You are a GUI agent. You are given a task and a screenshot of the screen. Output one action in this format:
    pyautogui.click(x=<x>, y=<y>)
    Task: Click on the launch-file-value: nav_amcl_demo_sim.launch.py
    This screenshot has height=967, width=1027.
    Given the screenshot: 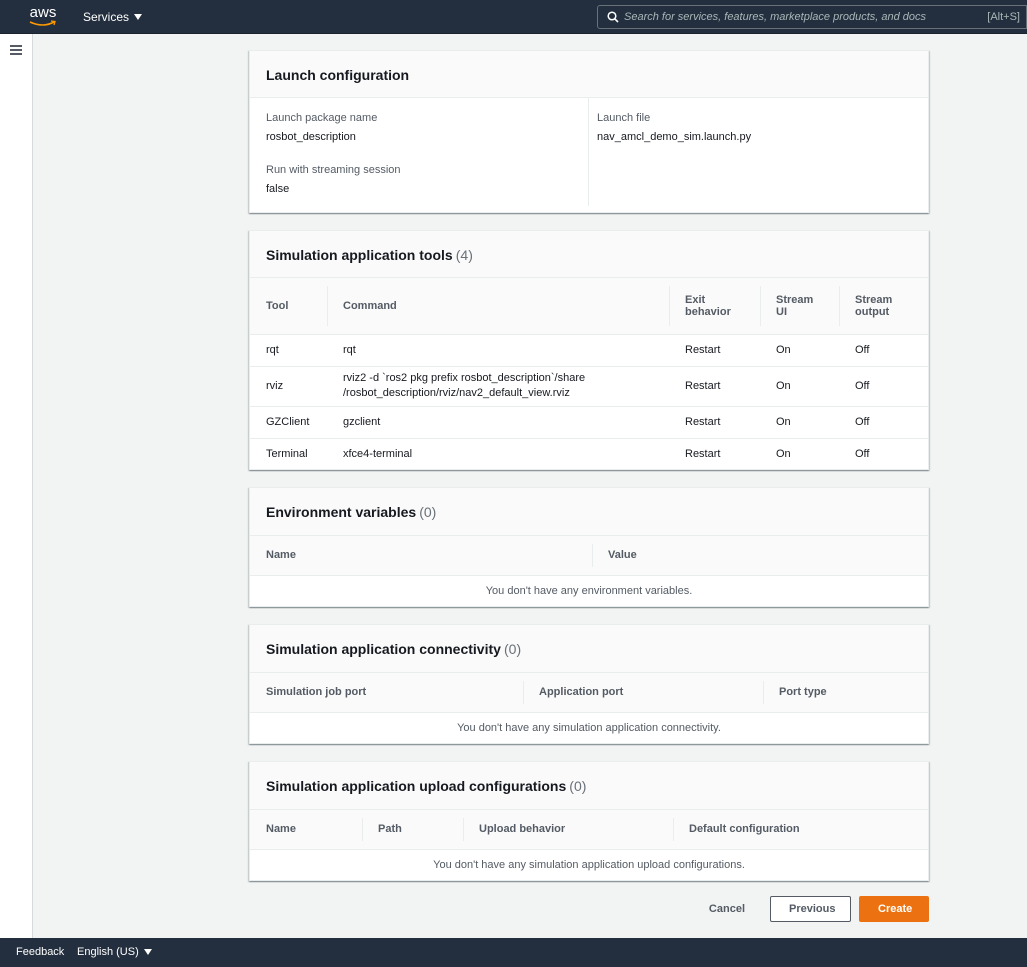 What is the action you would take?
    pyautogui.click(x=674, y=137)
    